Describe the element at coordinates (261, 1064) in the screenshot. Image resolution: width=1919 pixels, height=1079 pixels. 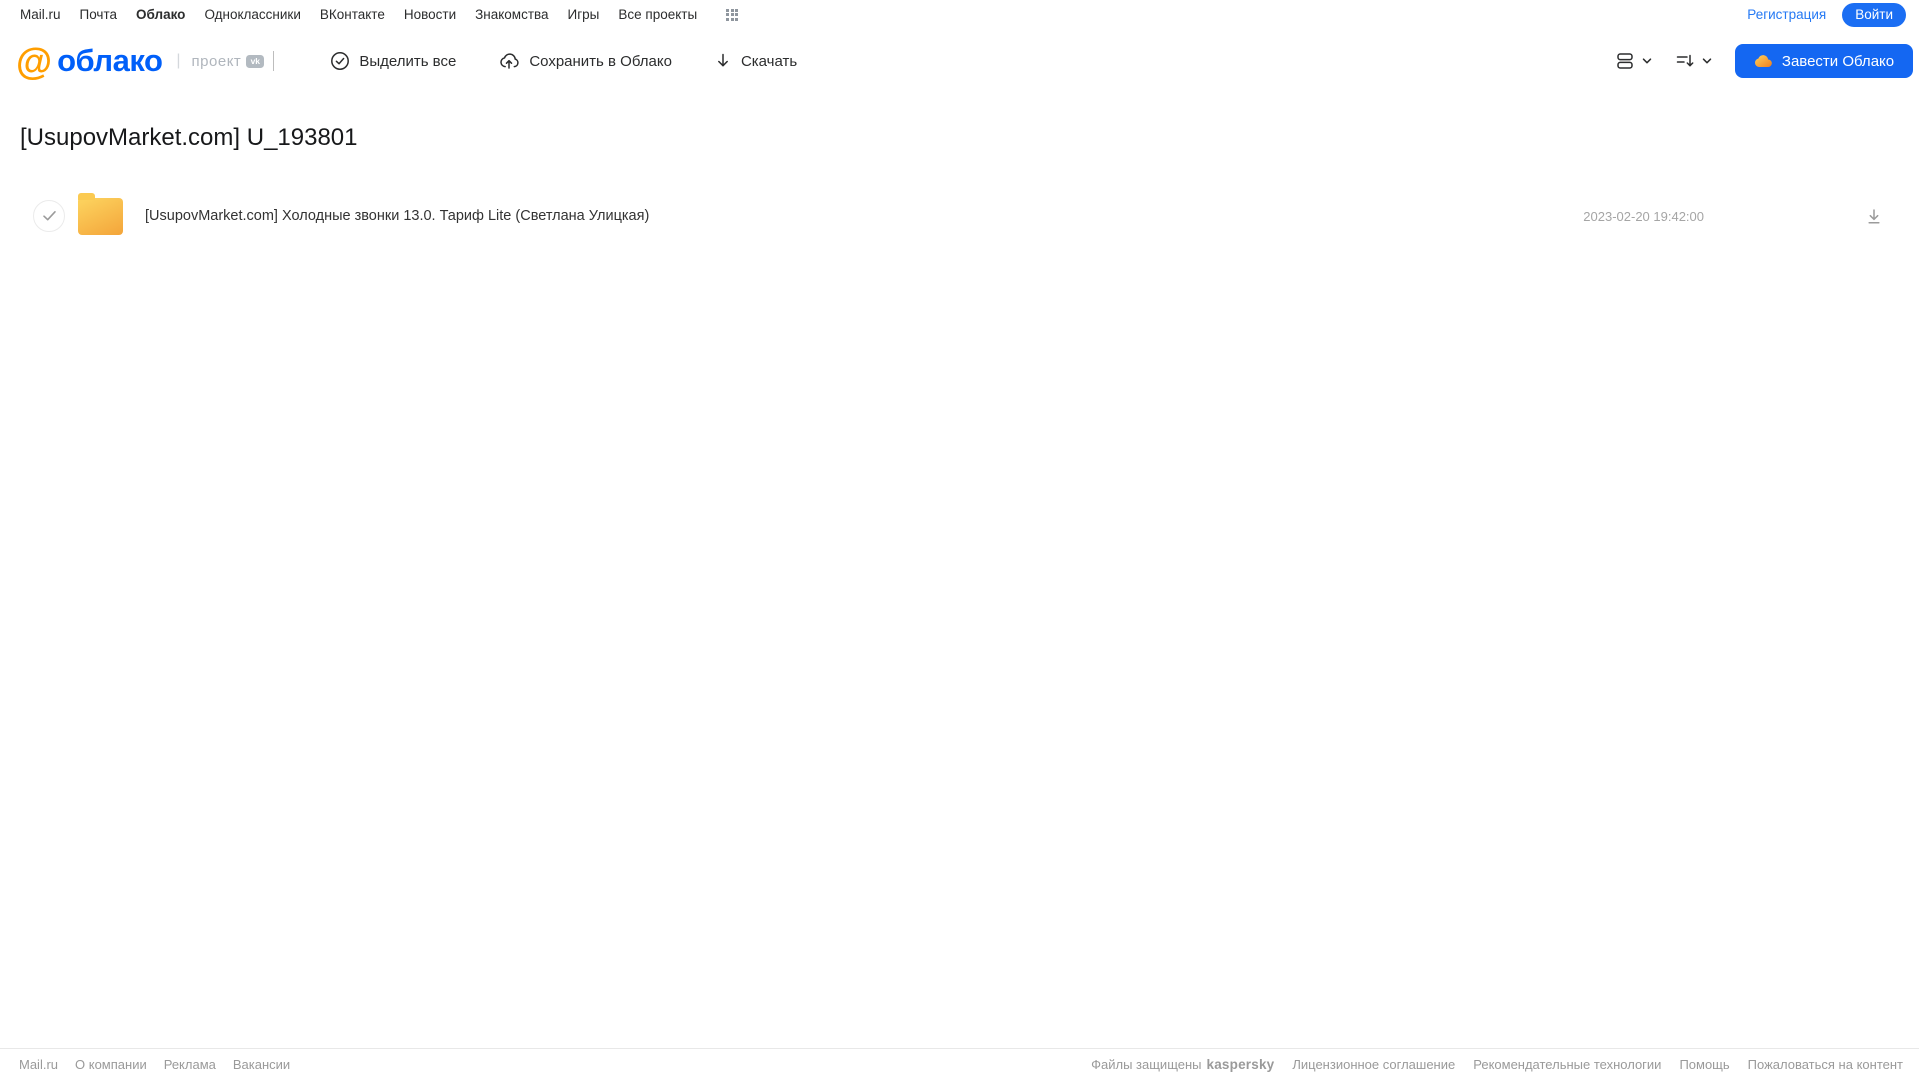
I see `footer-link-vacancies: Вакансии` at that location.